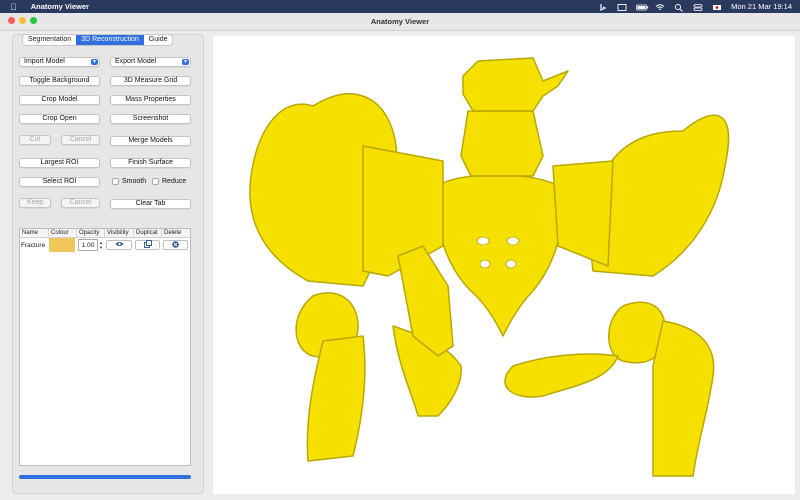 The height and width of the screenshot is (500, 800). Describe the element at coordinates (400, 6) in the screenshot. I see `menu-bar:  Anatomy Viewer Mon 21 Mar 19:14` at that location.